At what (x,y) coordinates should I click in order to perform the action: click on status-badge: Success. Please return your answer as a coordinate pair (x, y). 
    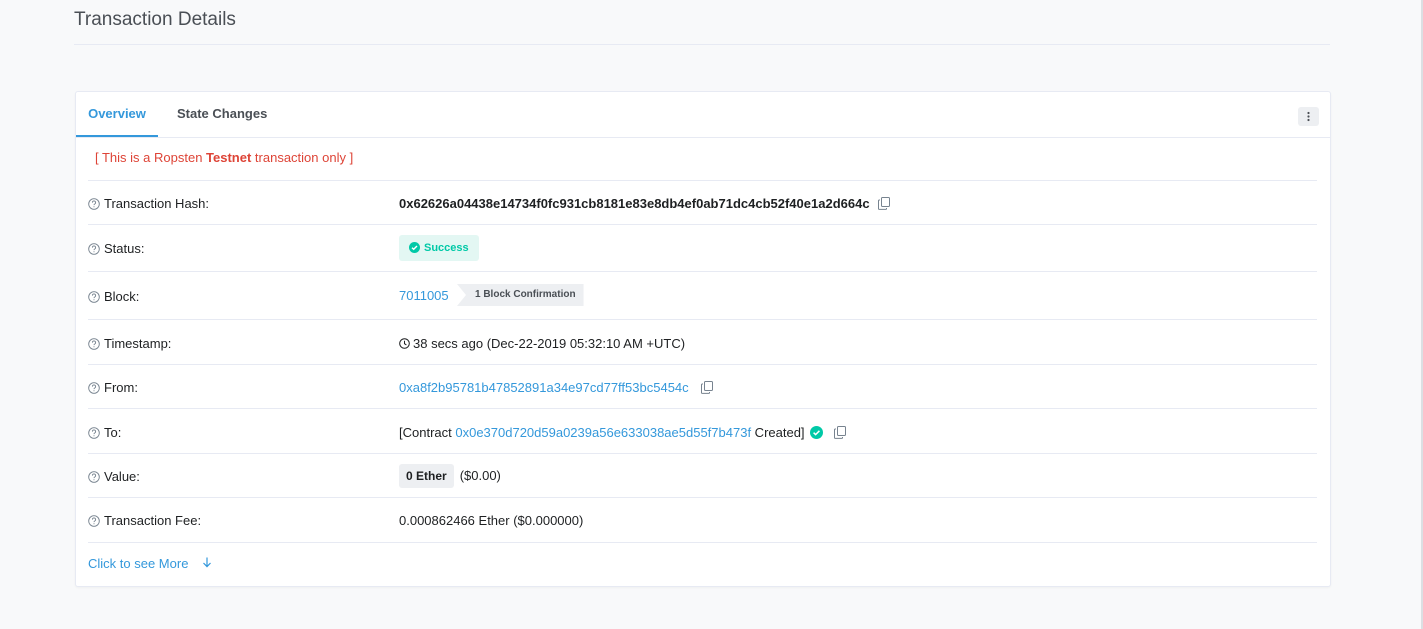
    Looking at the image, I should click on (439, 248).